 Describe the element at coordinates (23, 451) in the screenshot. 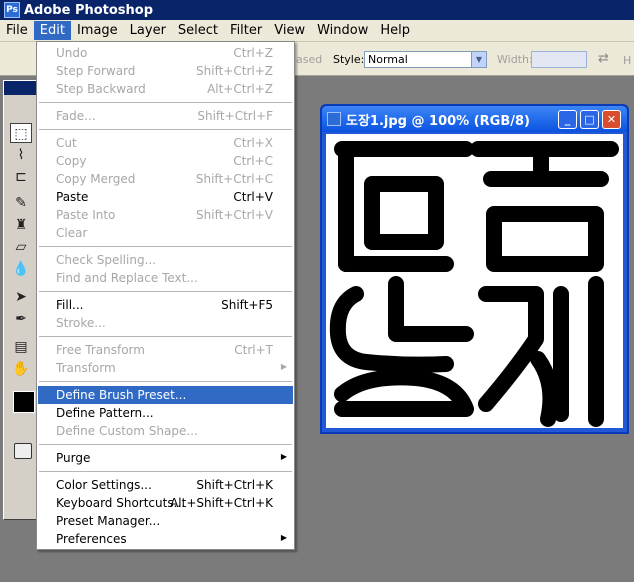

I see `quick-mask-icon` at that location.